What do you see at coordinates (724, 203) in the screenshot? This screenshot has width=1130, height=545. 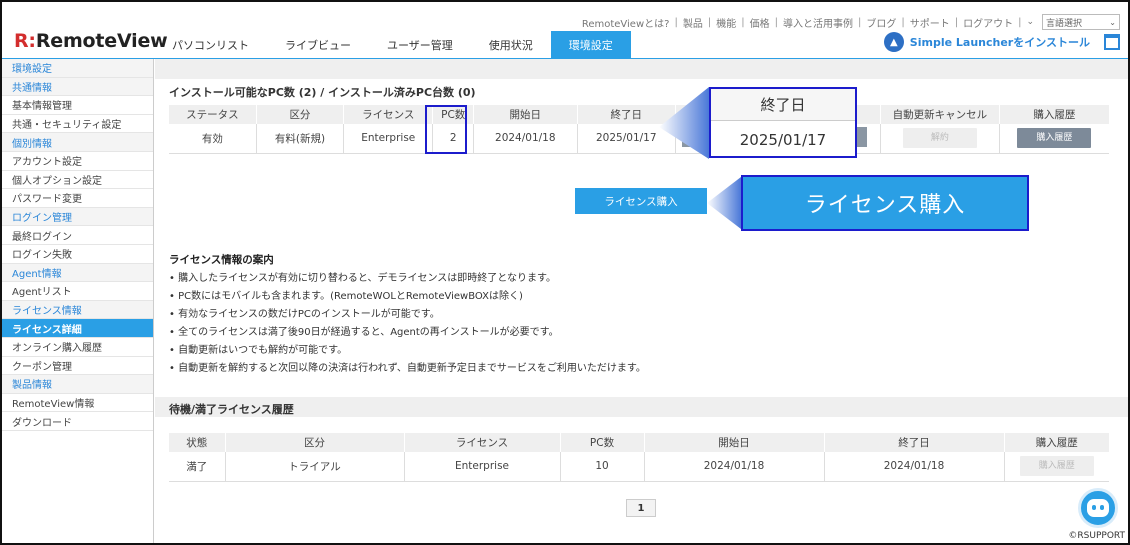 I see `purchase-callout-arrow` at bounding box center [724, 203].